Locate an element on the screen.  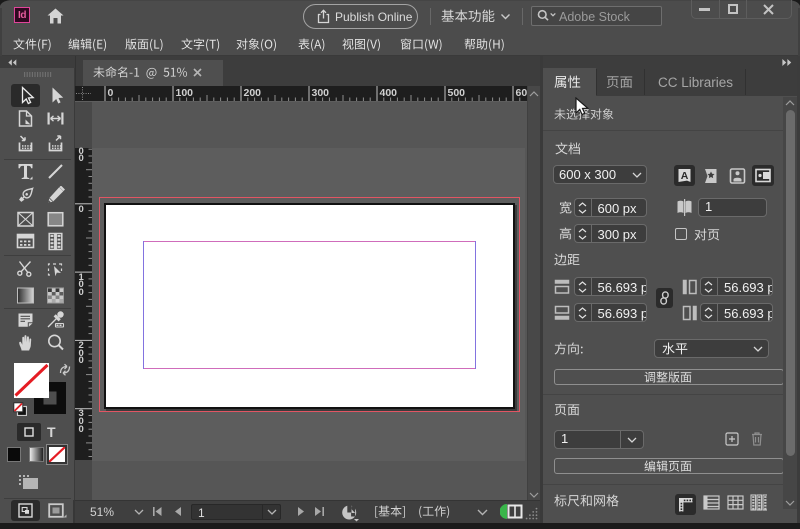
svg-text: A is located at coordinates (685, 176).